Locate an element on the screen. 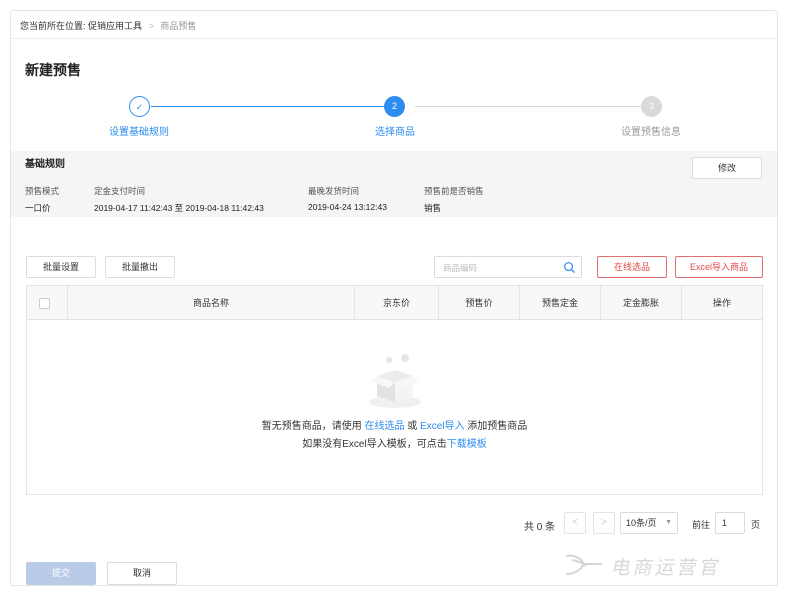 The height and width of the screenshot is (593, 794). select-all-cell is located at coordinates (47, 303).